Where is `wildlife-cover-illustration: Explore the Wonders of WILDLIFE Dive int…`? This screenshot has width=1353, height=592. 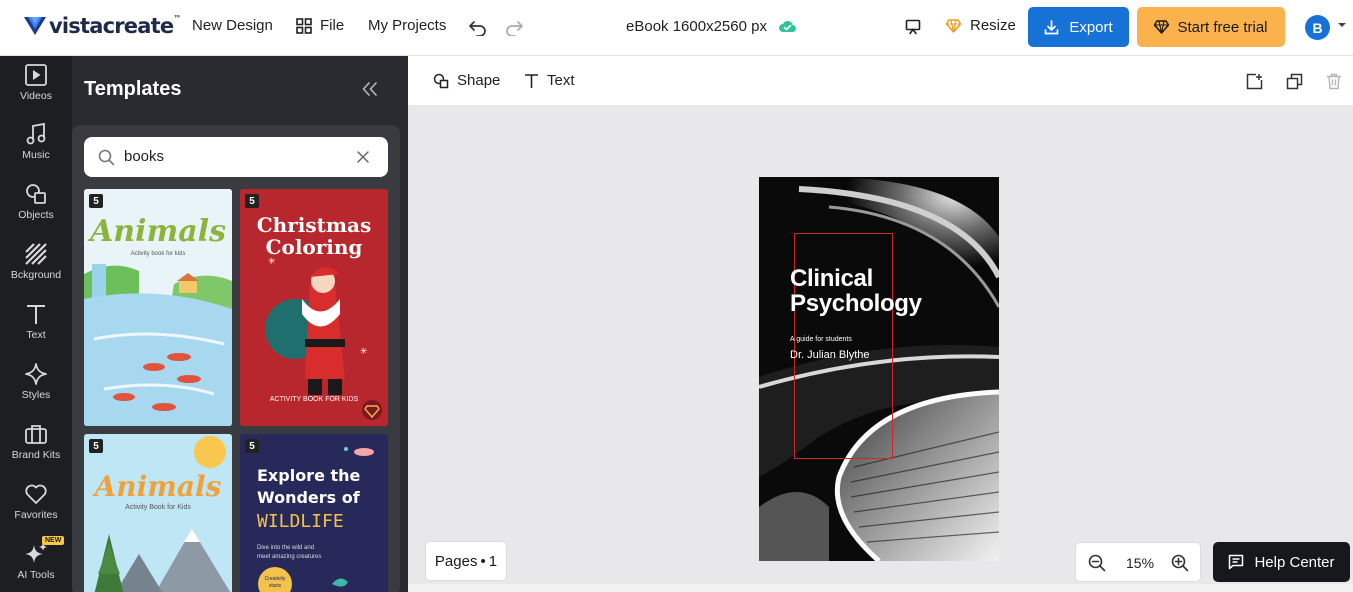 wildlife-cover-illustration: Explore the Wonders of WILDLIFE Dive int… is located at coordinates (314, 513).